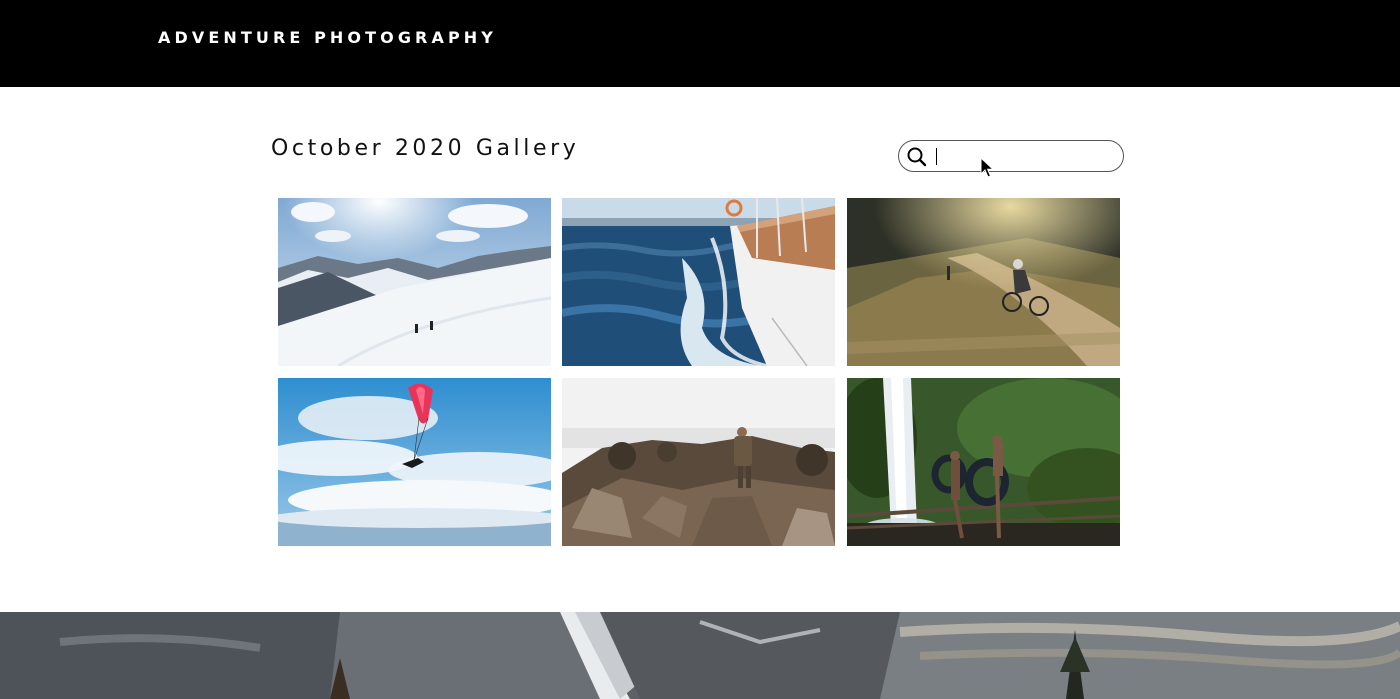 This screenshot has height=699, width=1400. What do you see at coordinates (1023, 156) in the screenshot?
I see `search-input` at bounding box center [1023, 156].